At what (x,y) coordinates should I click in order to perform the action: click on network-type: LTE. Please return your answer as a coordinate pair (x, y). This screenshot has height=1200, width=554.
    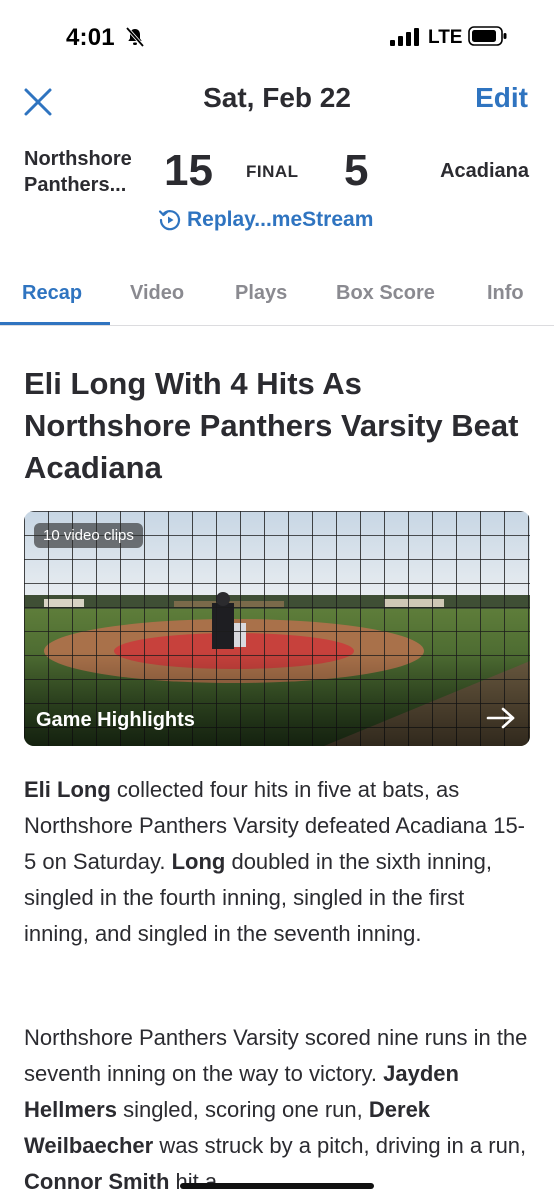
    Looking at the image, I should click on (445, 37).